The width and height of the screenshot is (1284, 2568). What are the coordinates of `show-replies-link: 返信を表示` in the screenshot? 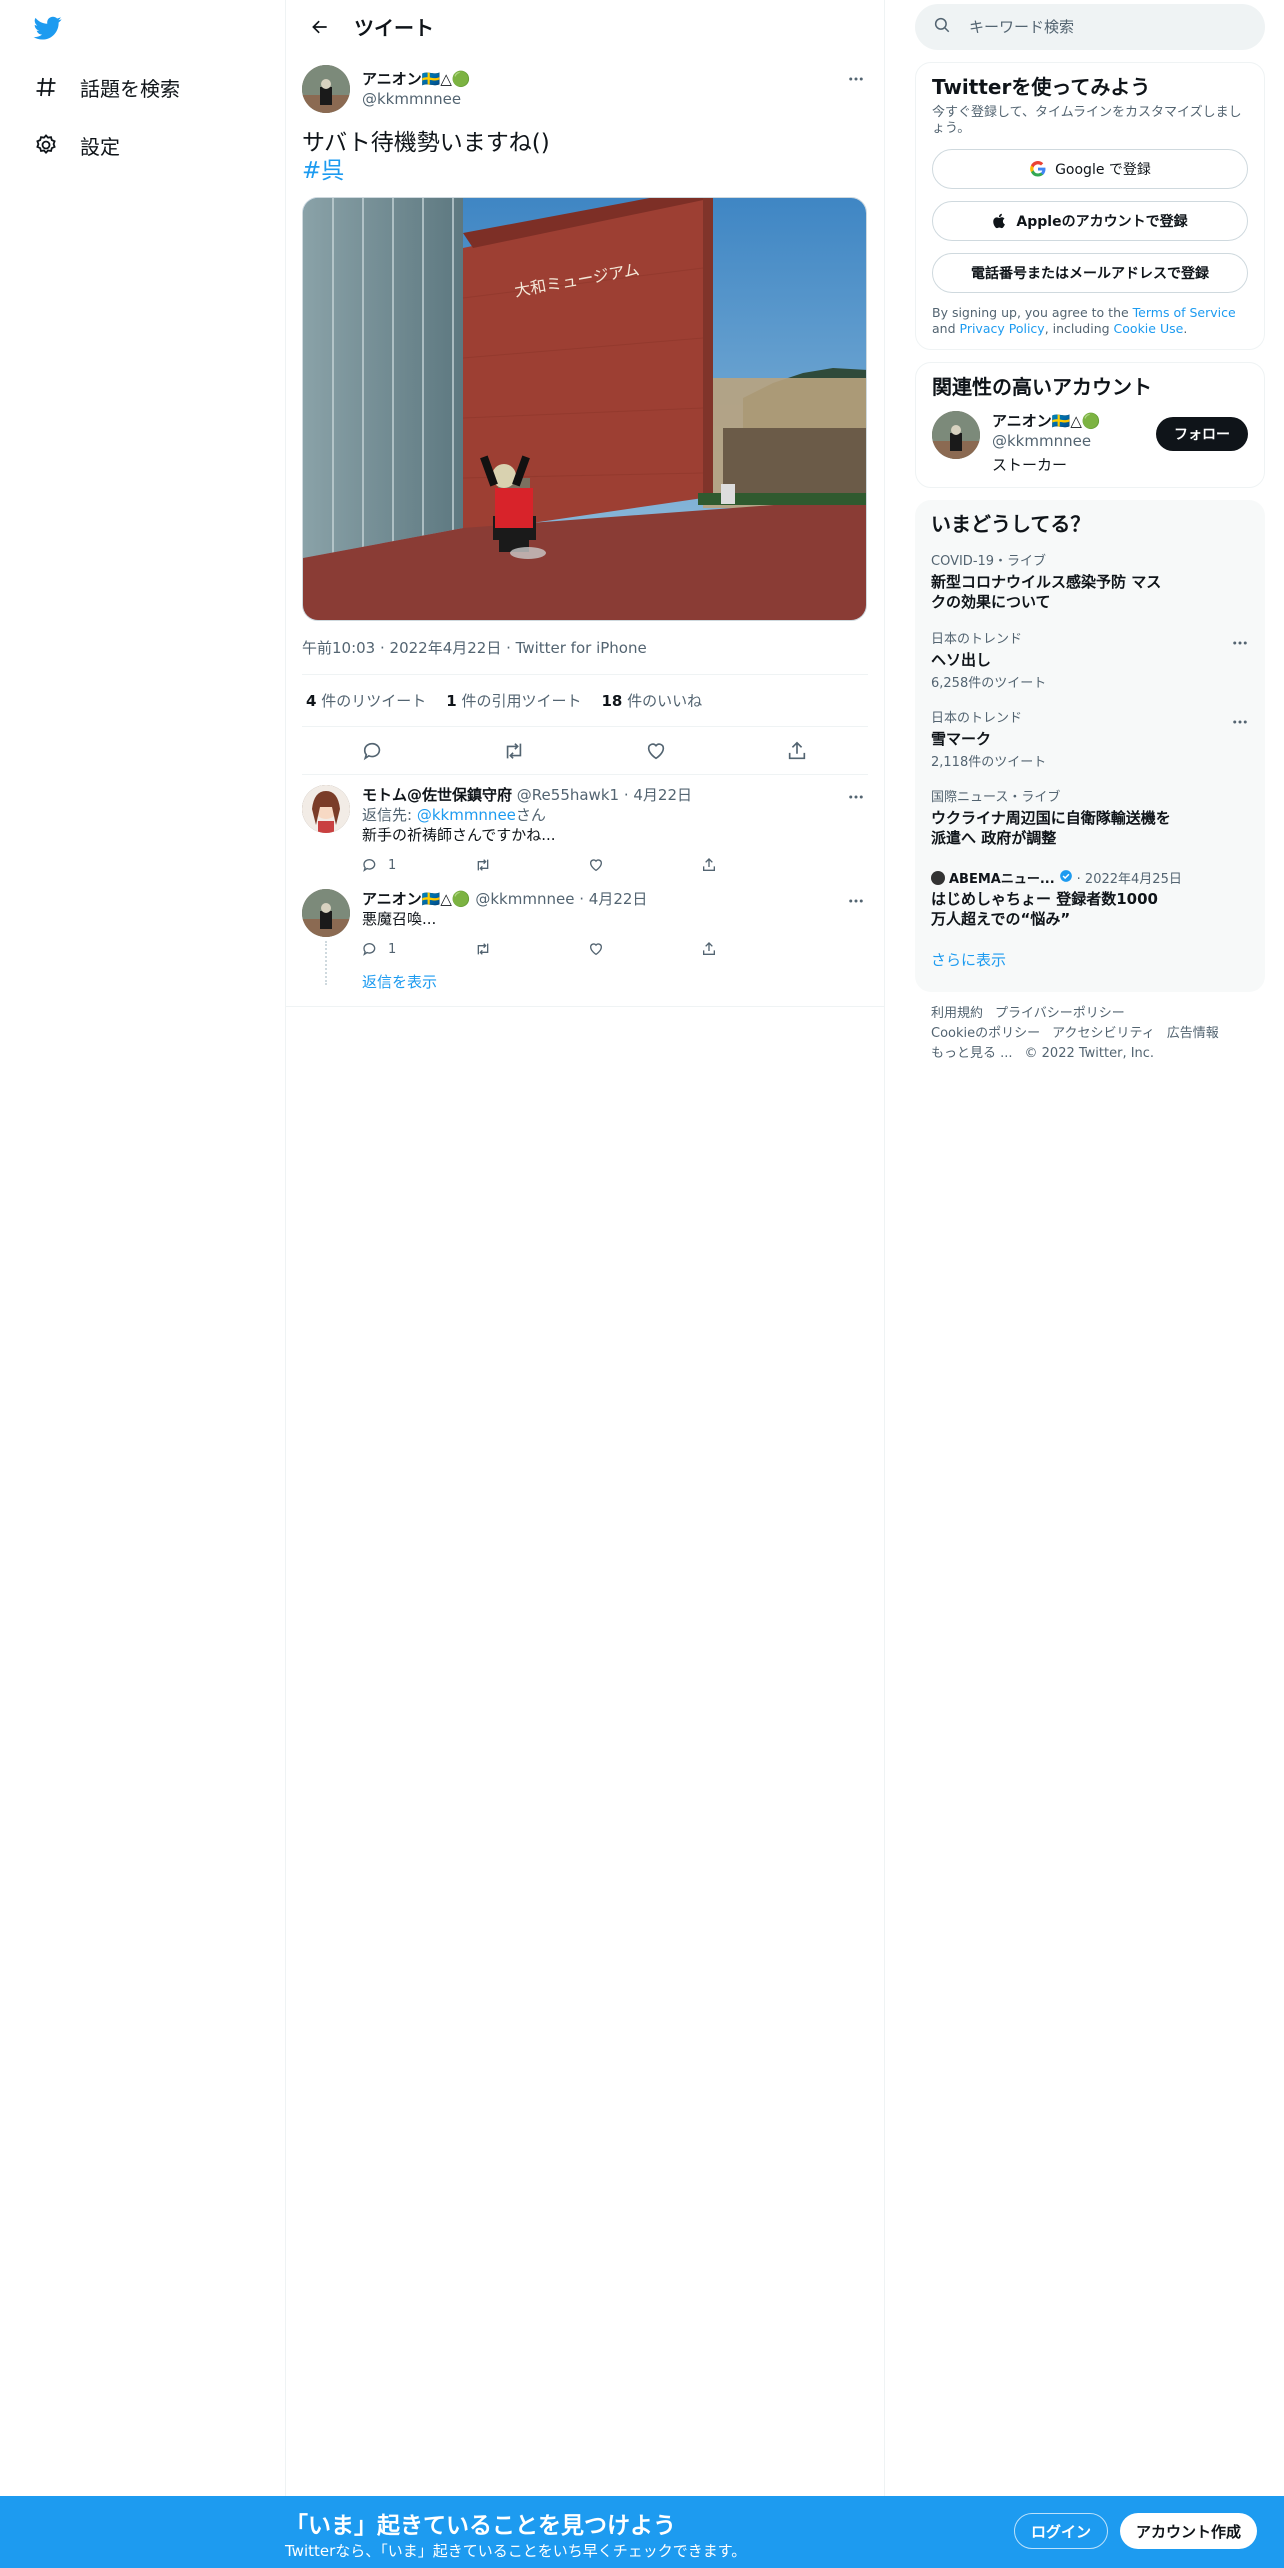 It's located at (615, 987).